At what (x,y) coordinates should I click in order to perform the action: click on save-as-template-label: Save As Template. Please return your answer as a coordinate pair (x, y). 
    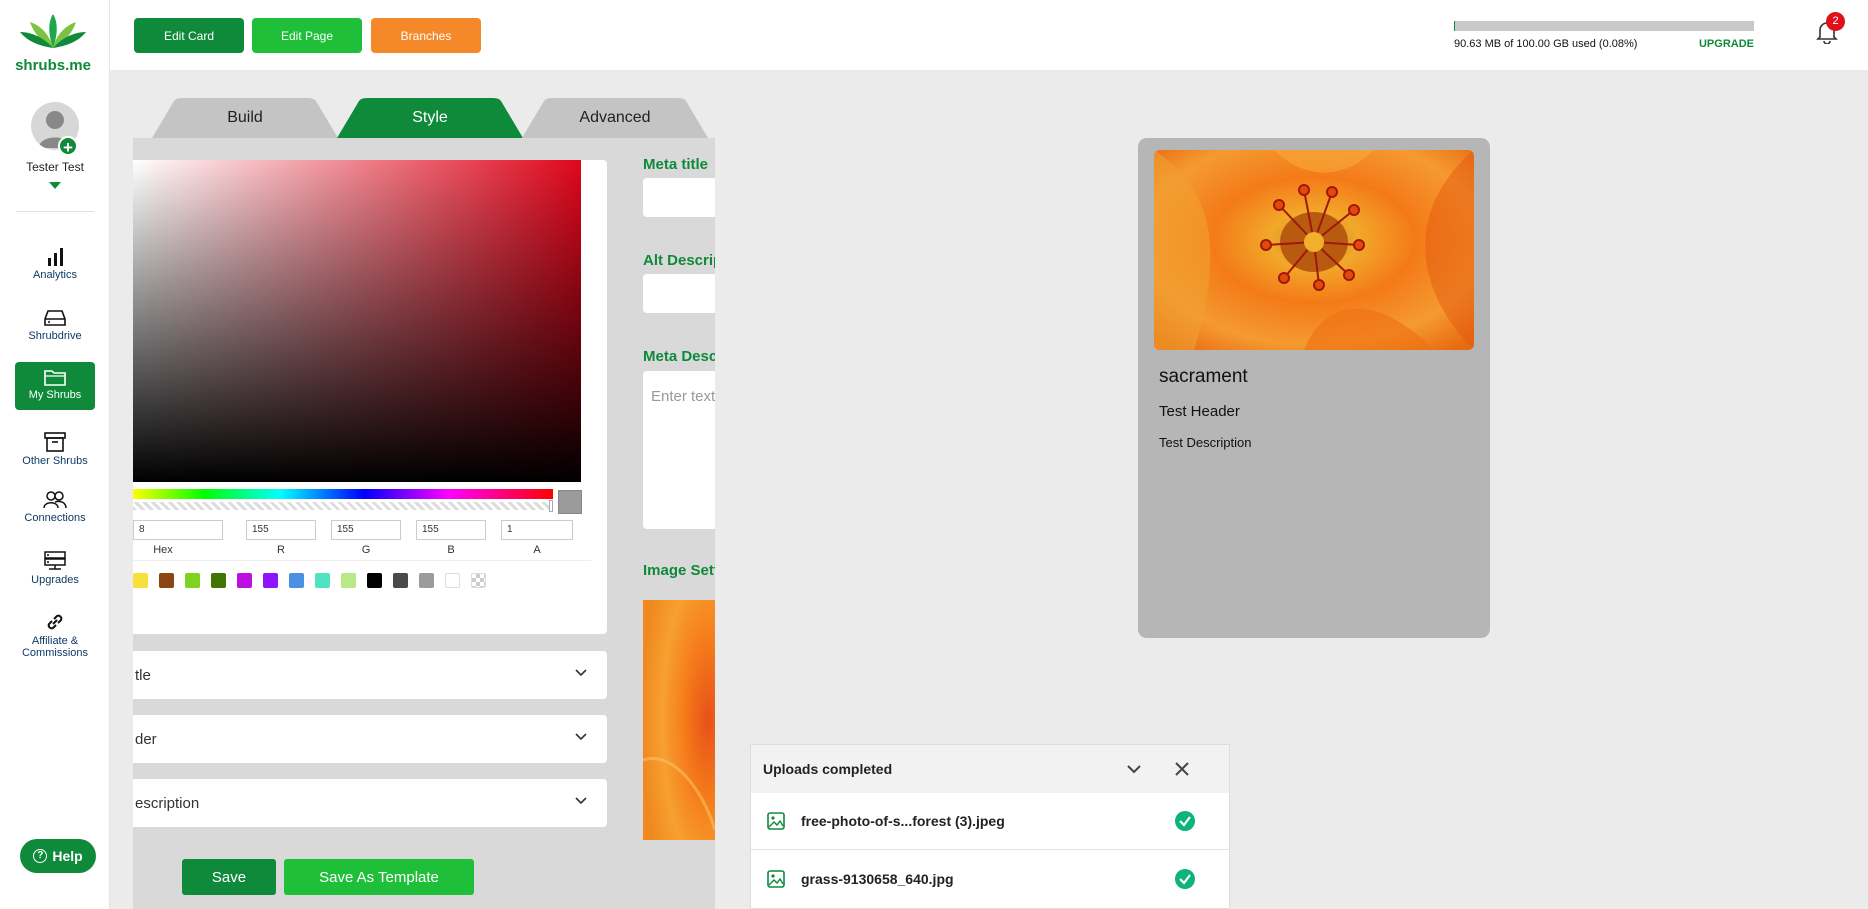
    Looking at the image, I should click on (379, 877).